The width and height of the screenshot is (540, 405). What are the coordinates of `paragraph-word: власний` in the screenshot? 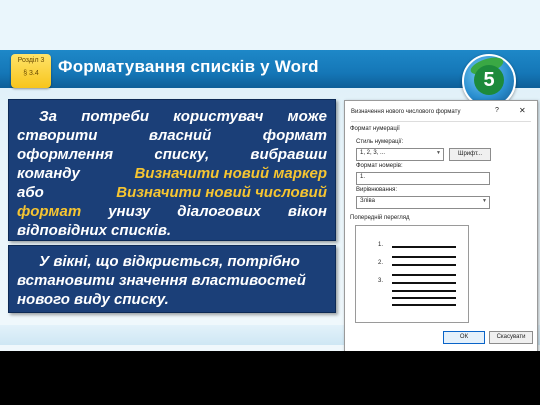 It's located at (180, 135).